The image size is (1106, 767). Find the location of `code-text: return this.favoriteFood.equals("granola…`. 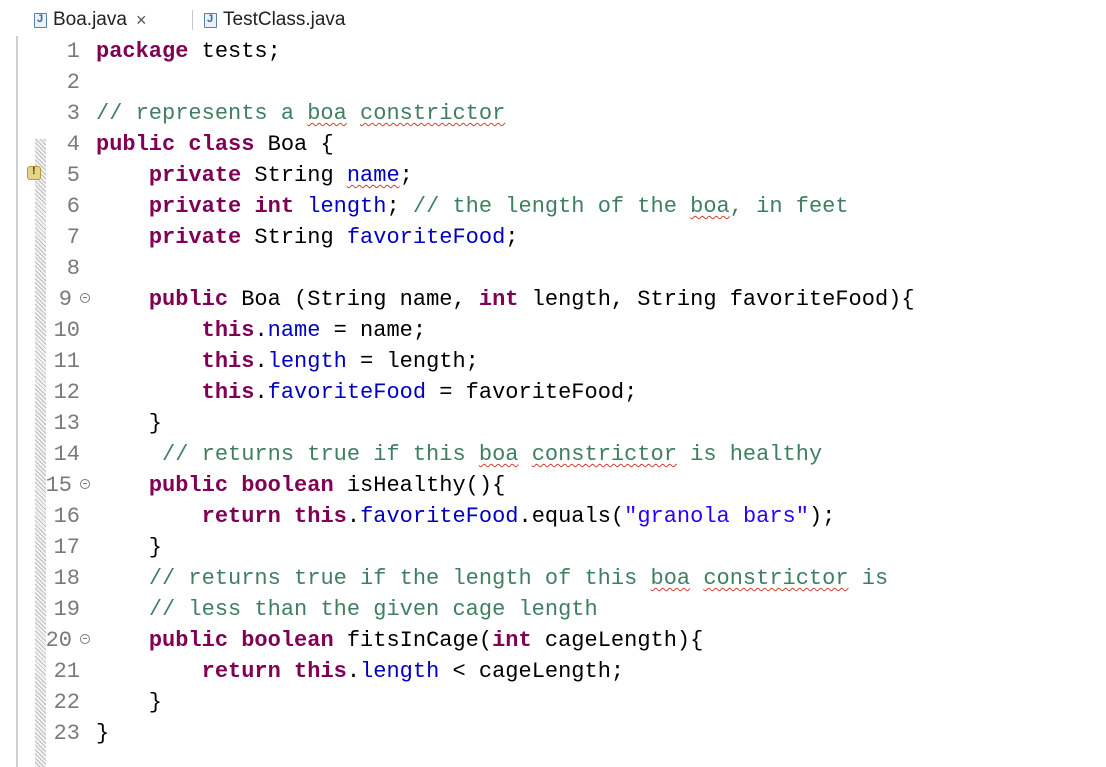

code-text: return this.favoriteFood.equals("granola… is located at coordinates (466, 516).